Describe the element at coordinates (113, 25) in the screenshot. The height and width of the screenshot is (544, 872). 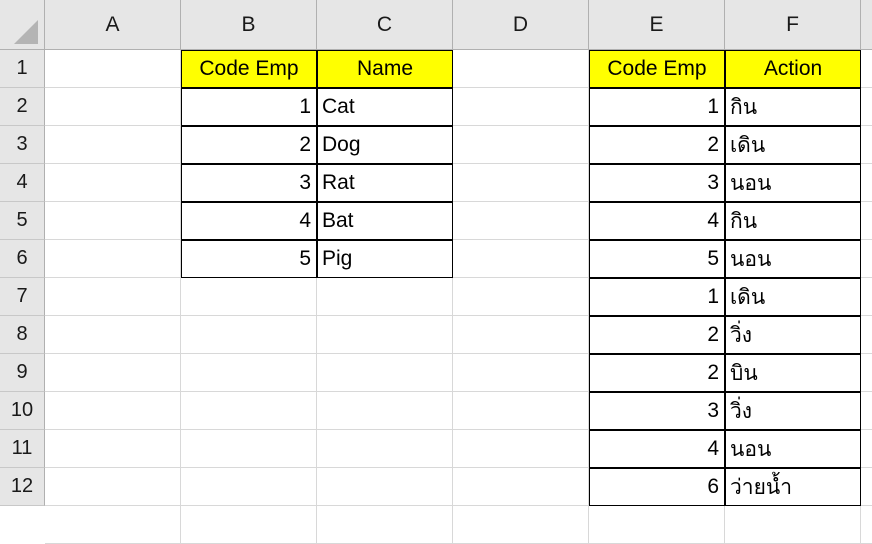
I see `column-header-a: A` at that location.